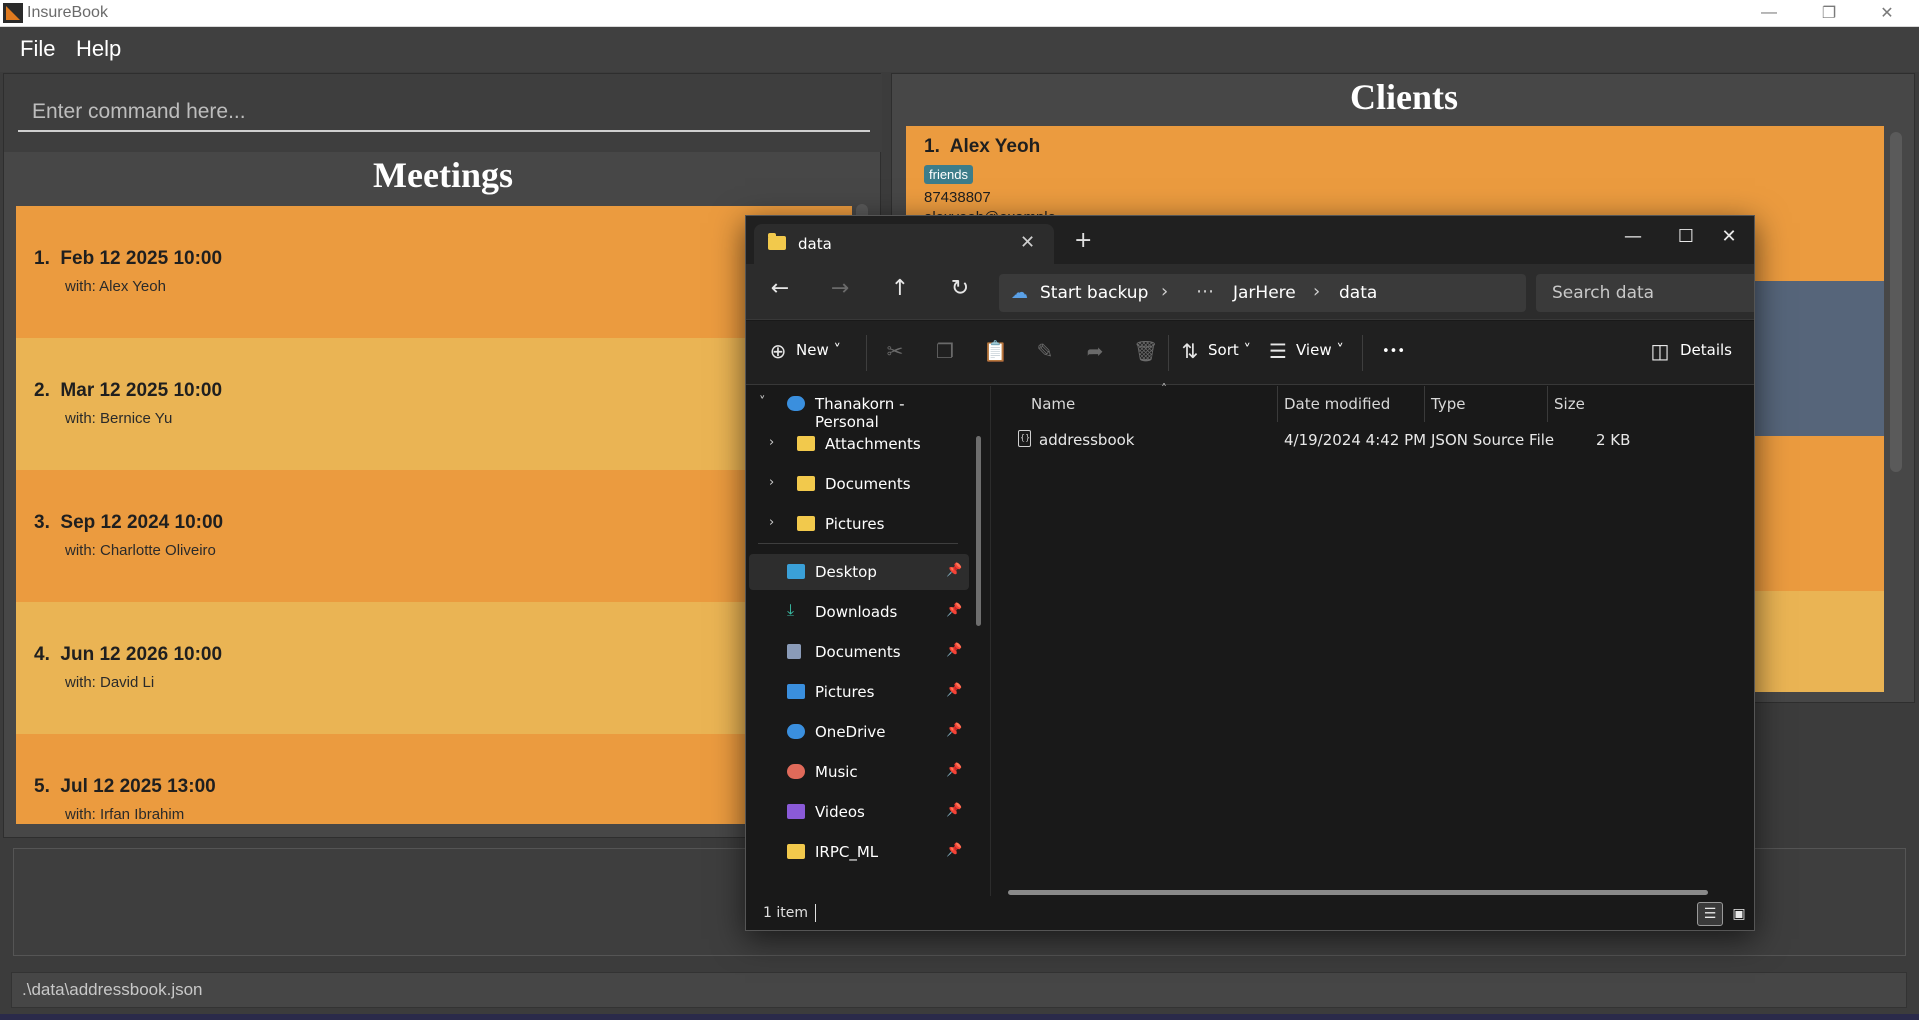 The height and width of the screenshot is (1020, 1919). Describe the element at coordinates (859, 408) in the screenshot. I see `sidebar-item-onedrive-personal: ˅ Thanakorn - Personal` at that location.